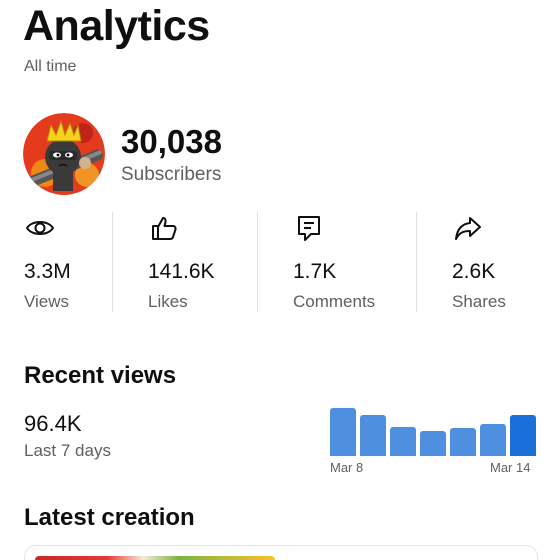  Describe the element at coordinates (181, 271) in the screenshot. I see `likes-value: 141.6K` at that location.